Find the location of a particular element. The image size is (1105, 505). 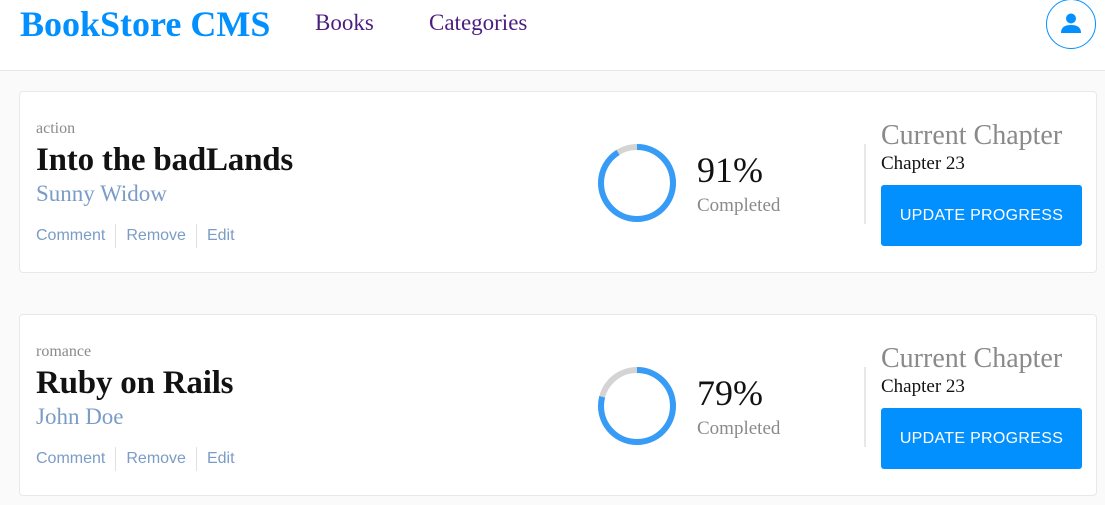

progress-percent: 79% is located at coordinates (730, 393).